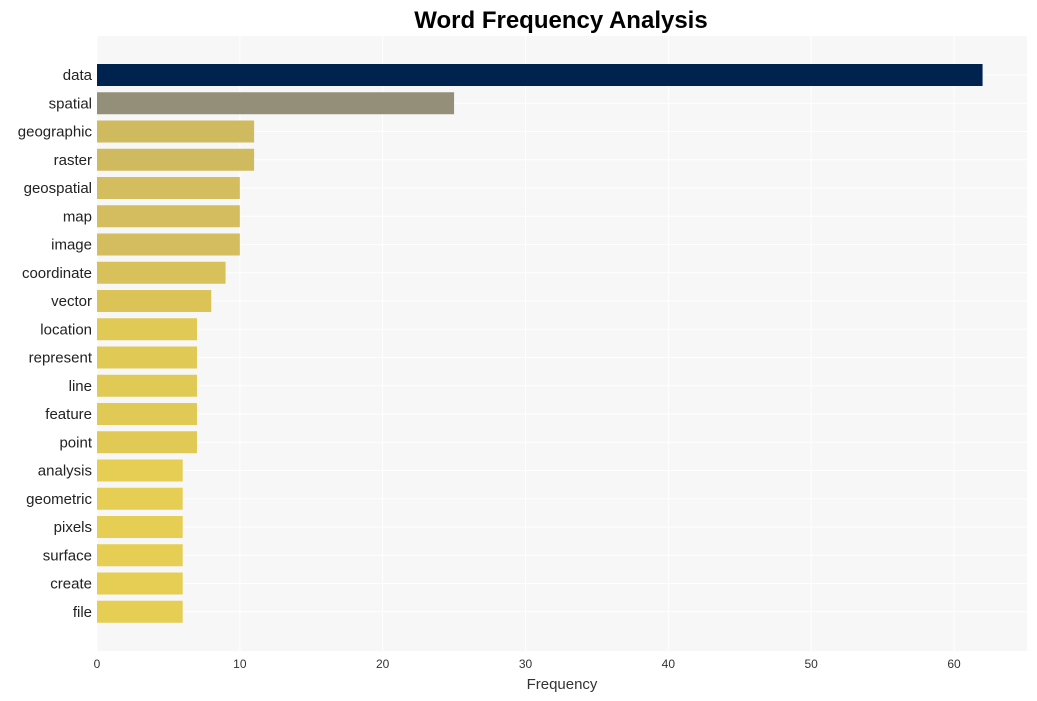  Describe the element at coordinates (168, 216) in the screenshot. I see `bar-map` at that location.